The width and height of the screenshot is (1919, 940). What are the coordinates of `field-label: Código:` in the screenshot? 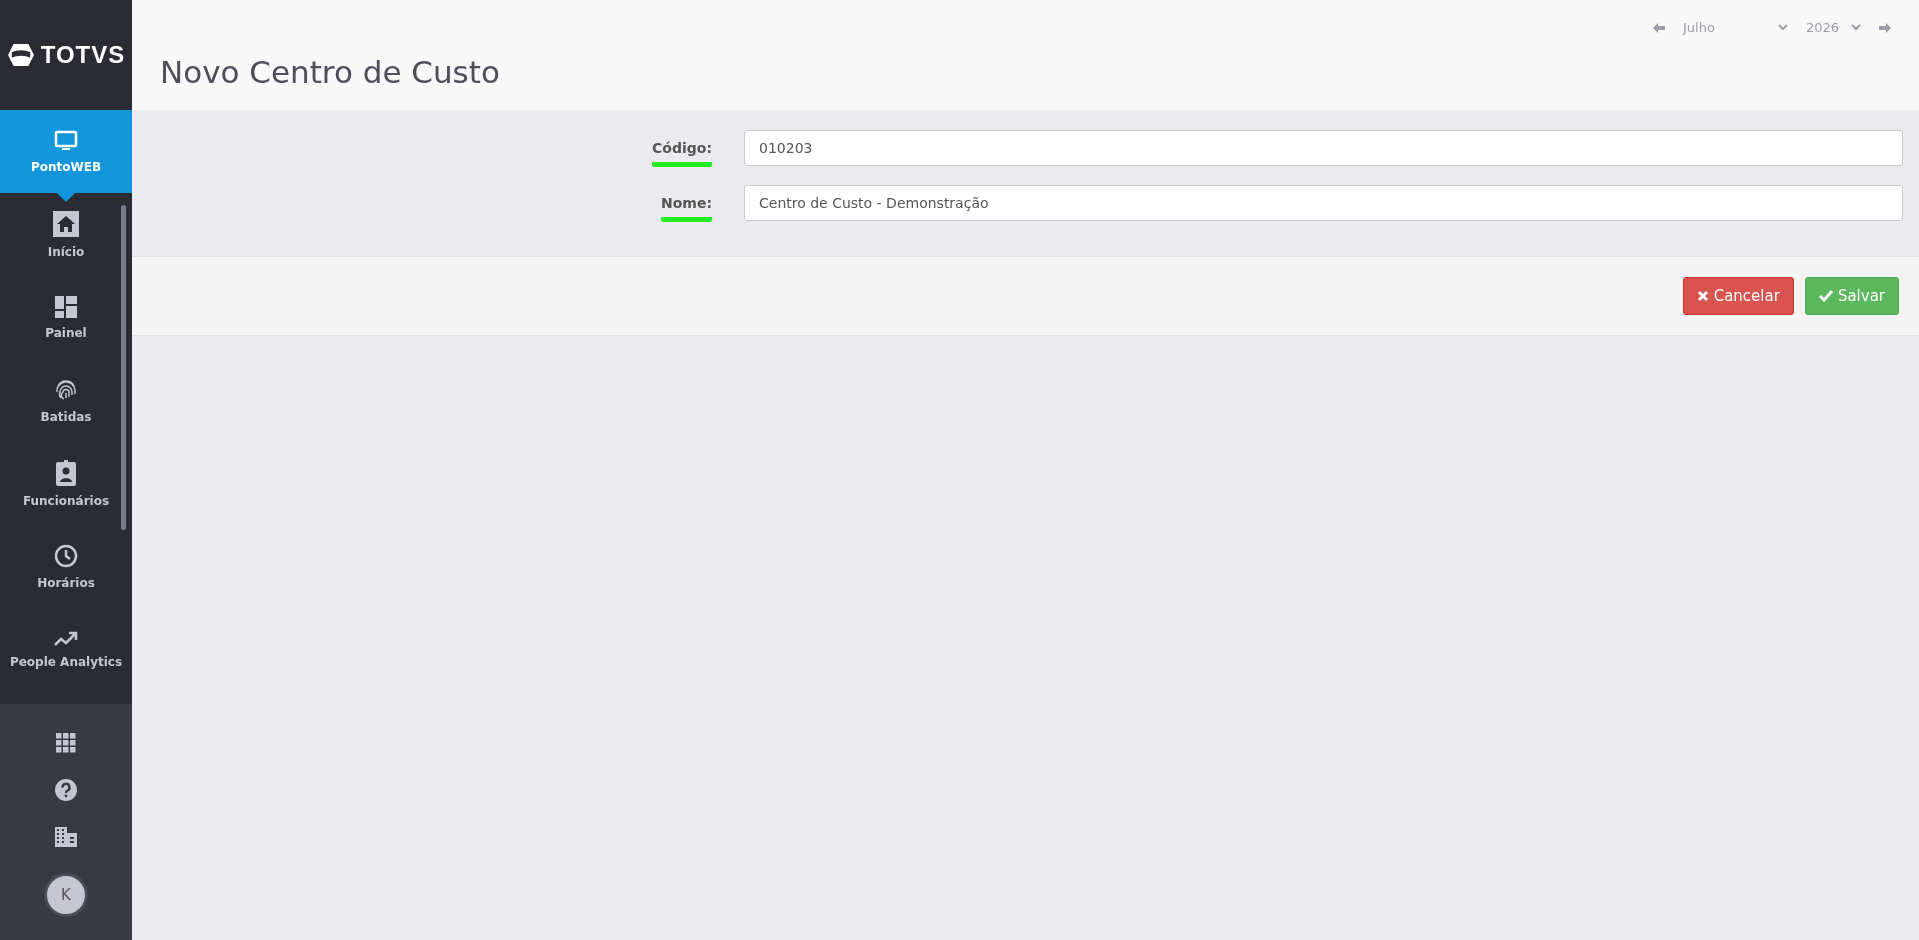 It's located at (682, 153).